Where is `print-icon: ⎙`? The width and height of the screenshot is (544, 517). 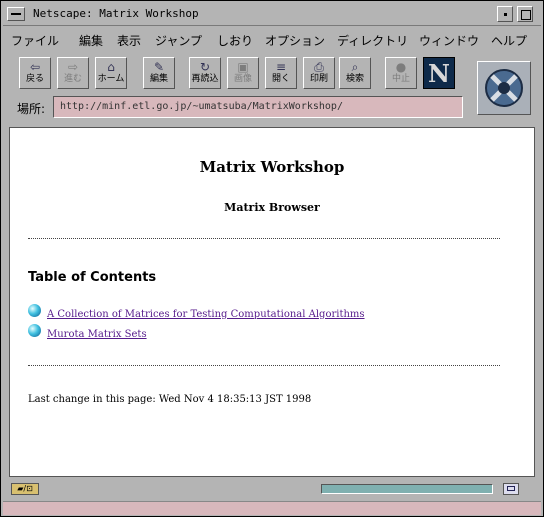 print-icon: ⎙ is located at coordinates (319, 67).